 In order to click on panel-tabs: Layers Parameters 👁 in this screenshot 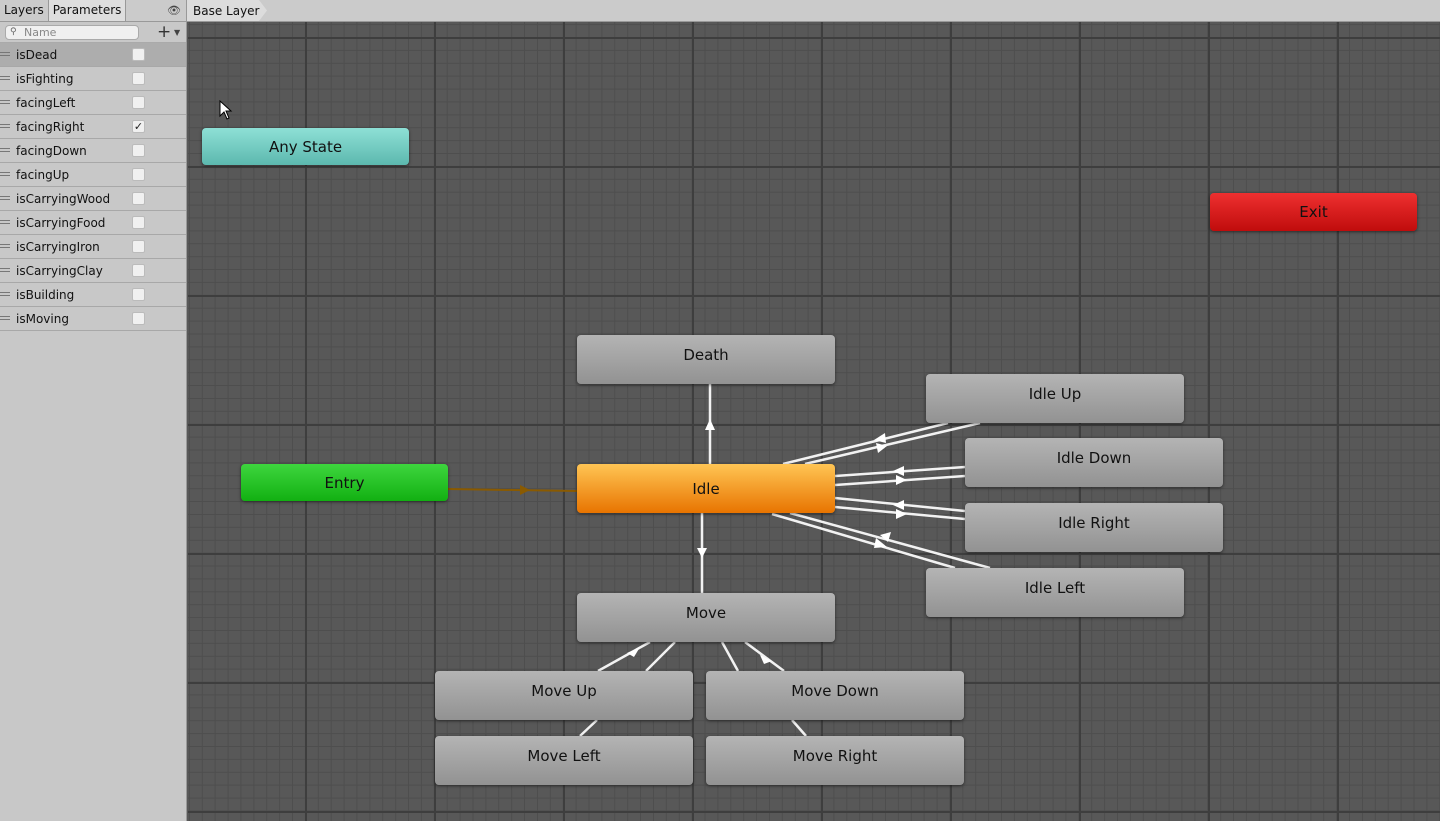, I will do `click(93, 11)`.